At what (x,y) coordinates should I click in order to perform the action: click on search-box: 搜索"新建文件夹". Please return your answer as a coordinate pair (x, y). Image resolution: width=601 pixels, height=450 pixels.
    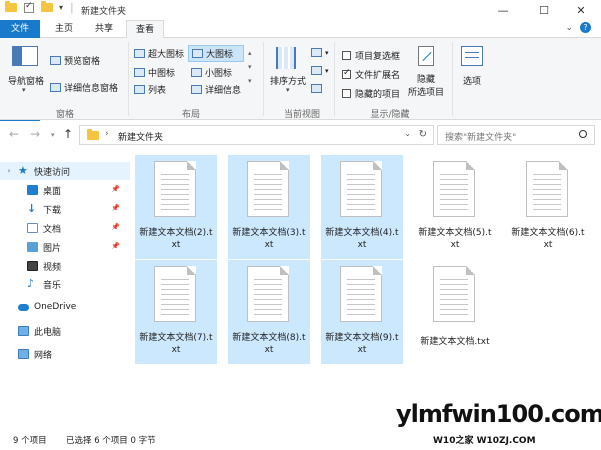
    Looking at the image, I should click on (516, 135).